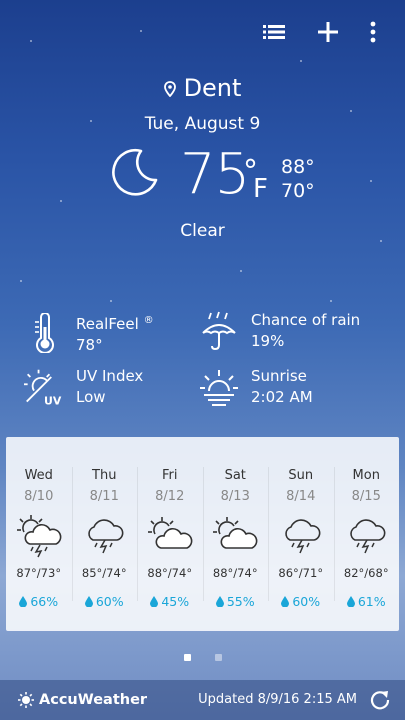 The height and width of the screenshot is (720, 405). I want to click on accuweather-sun-icon, so click(26, 700).